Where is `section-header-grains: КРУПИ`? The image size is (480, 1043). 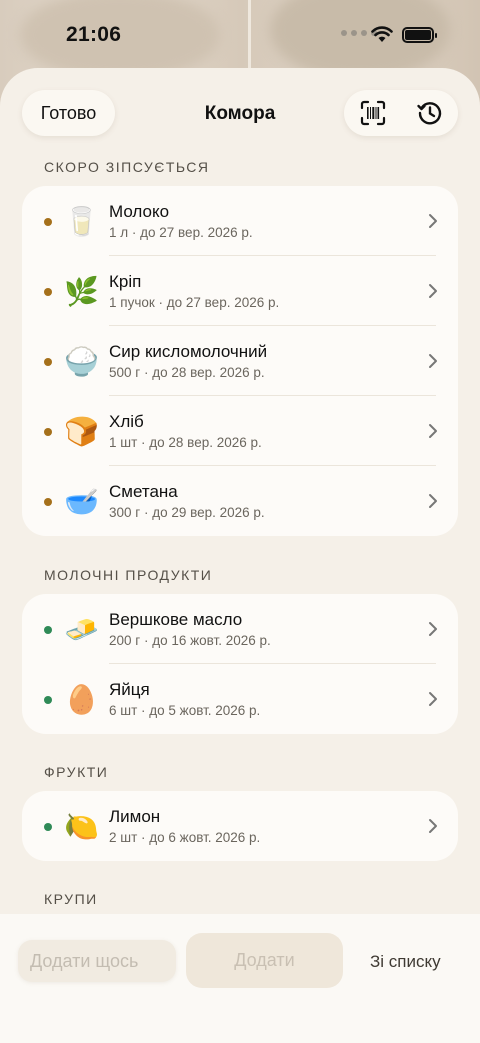
section-header-grains: КРУПИ is located at coordinates (71, 899).